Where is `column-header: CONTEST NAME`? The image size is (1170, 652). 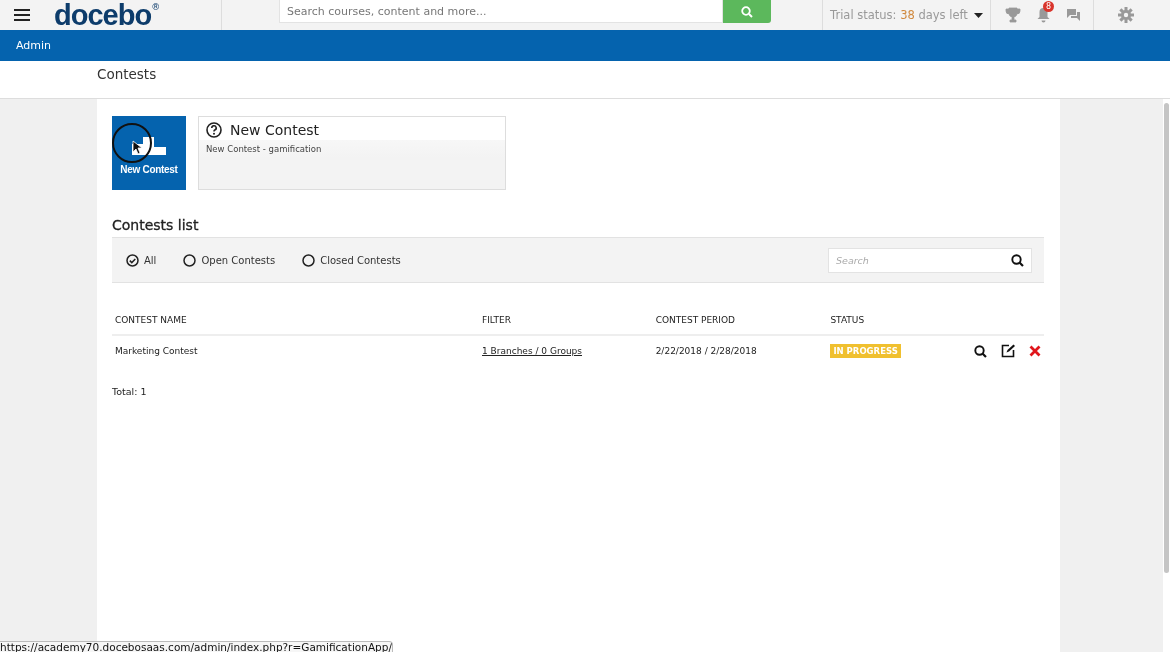 column-header: CONTEST NAME is located at coordinates (295, 325).